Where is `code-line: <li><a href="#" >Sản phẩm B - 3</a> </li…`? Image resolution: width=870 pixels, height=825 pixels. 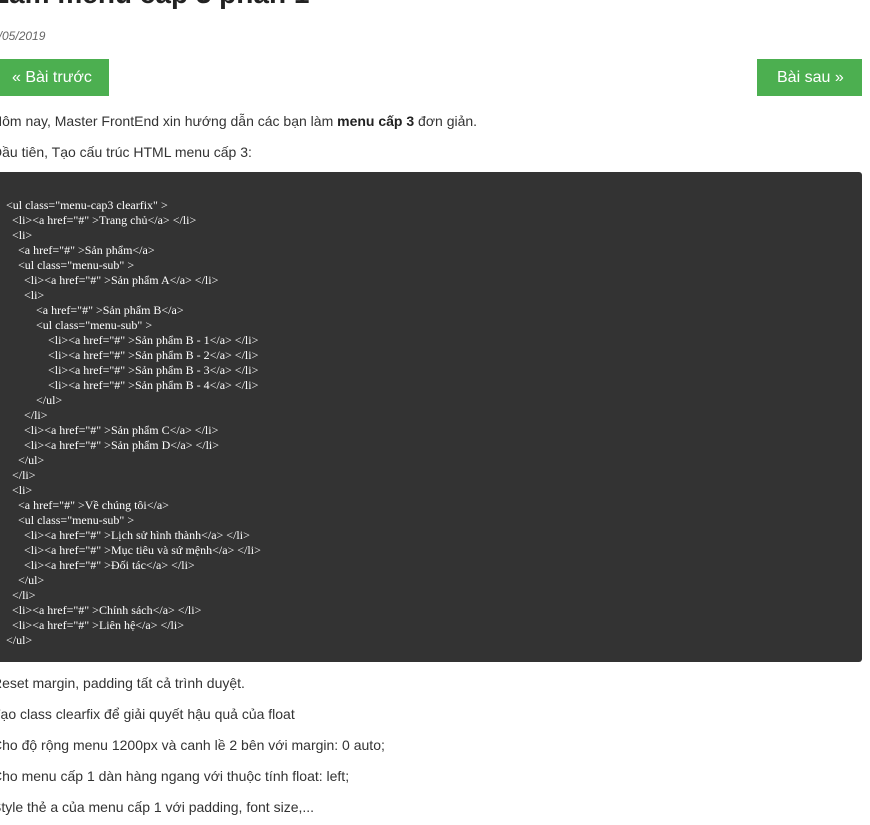
code-line: <li><a href="#" >Sản phẩm B - 3</a> </li… is located at coordinates (132, 370).